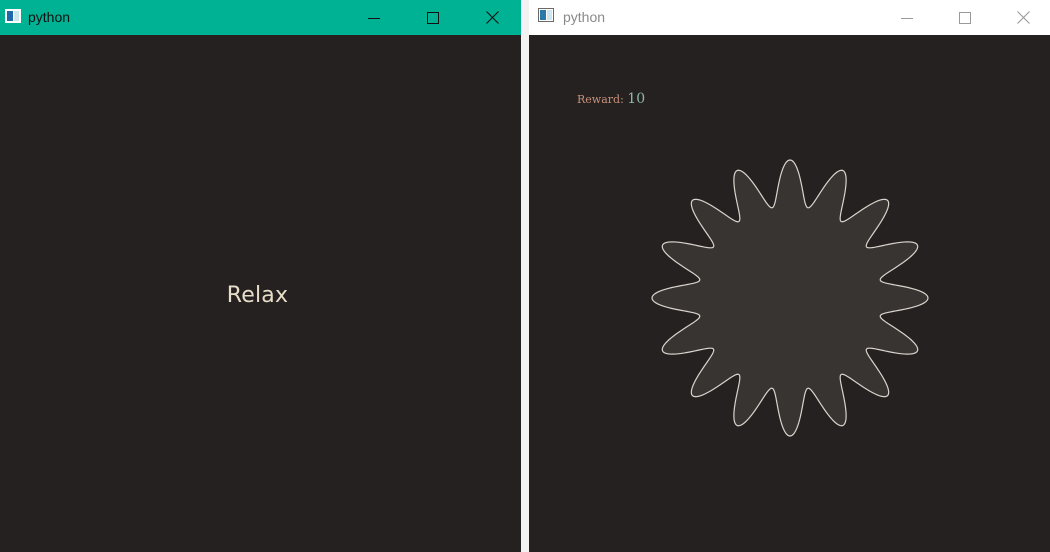 This screenshot has width=1050, height=552. I want to click on wavy-star-shape, so click(790, 298).